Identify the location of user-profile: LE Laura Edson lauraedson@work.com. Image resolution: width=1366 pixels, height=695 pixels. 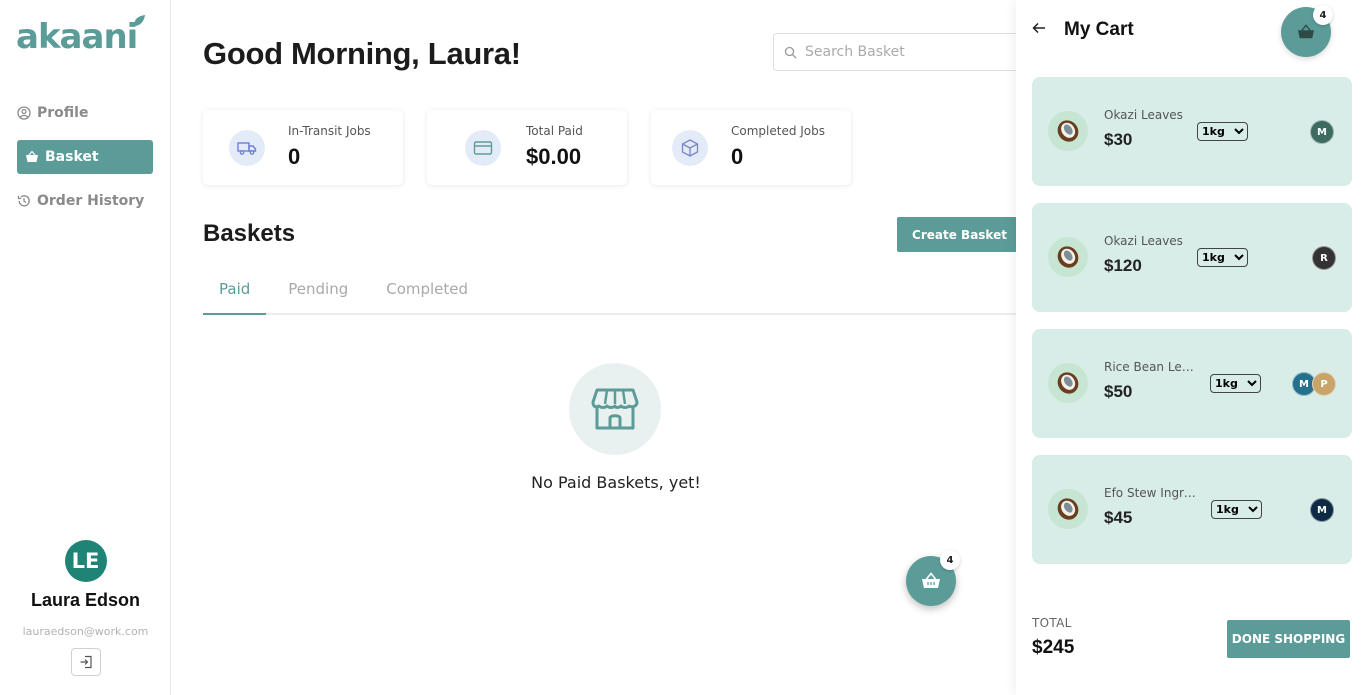
(85, 608).